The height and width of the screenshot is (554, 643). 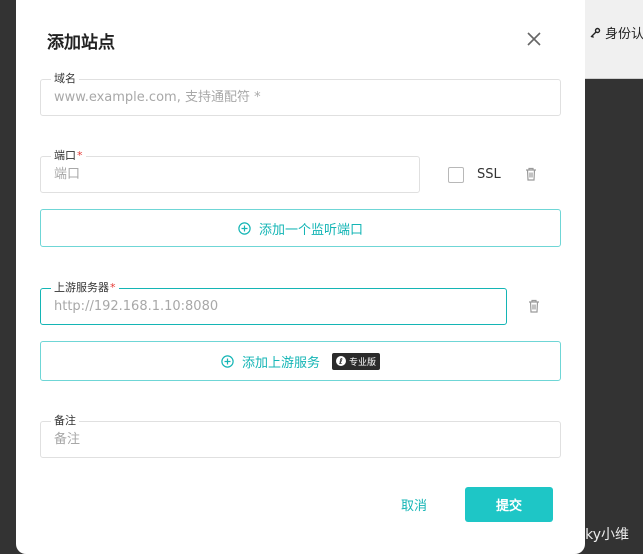 I want to click on ssl-label: SSL, so click(x=489, y=174).